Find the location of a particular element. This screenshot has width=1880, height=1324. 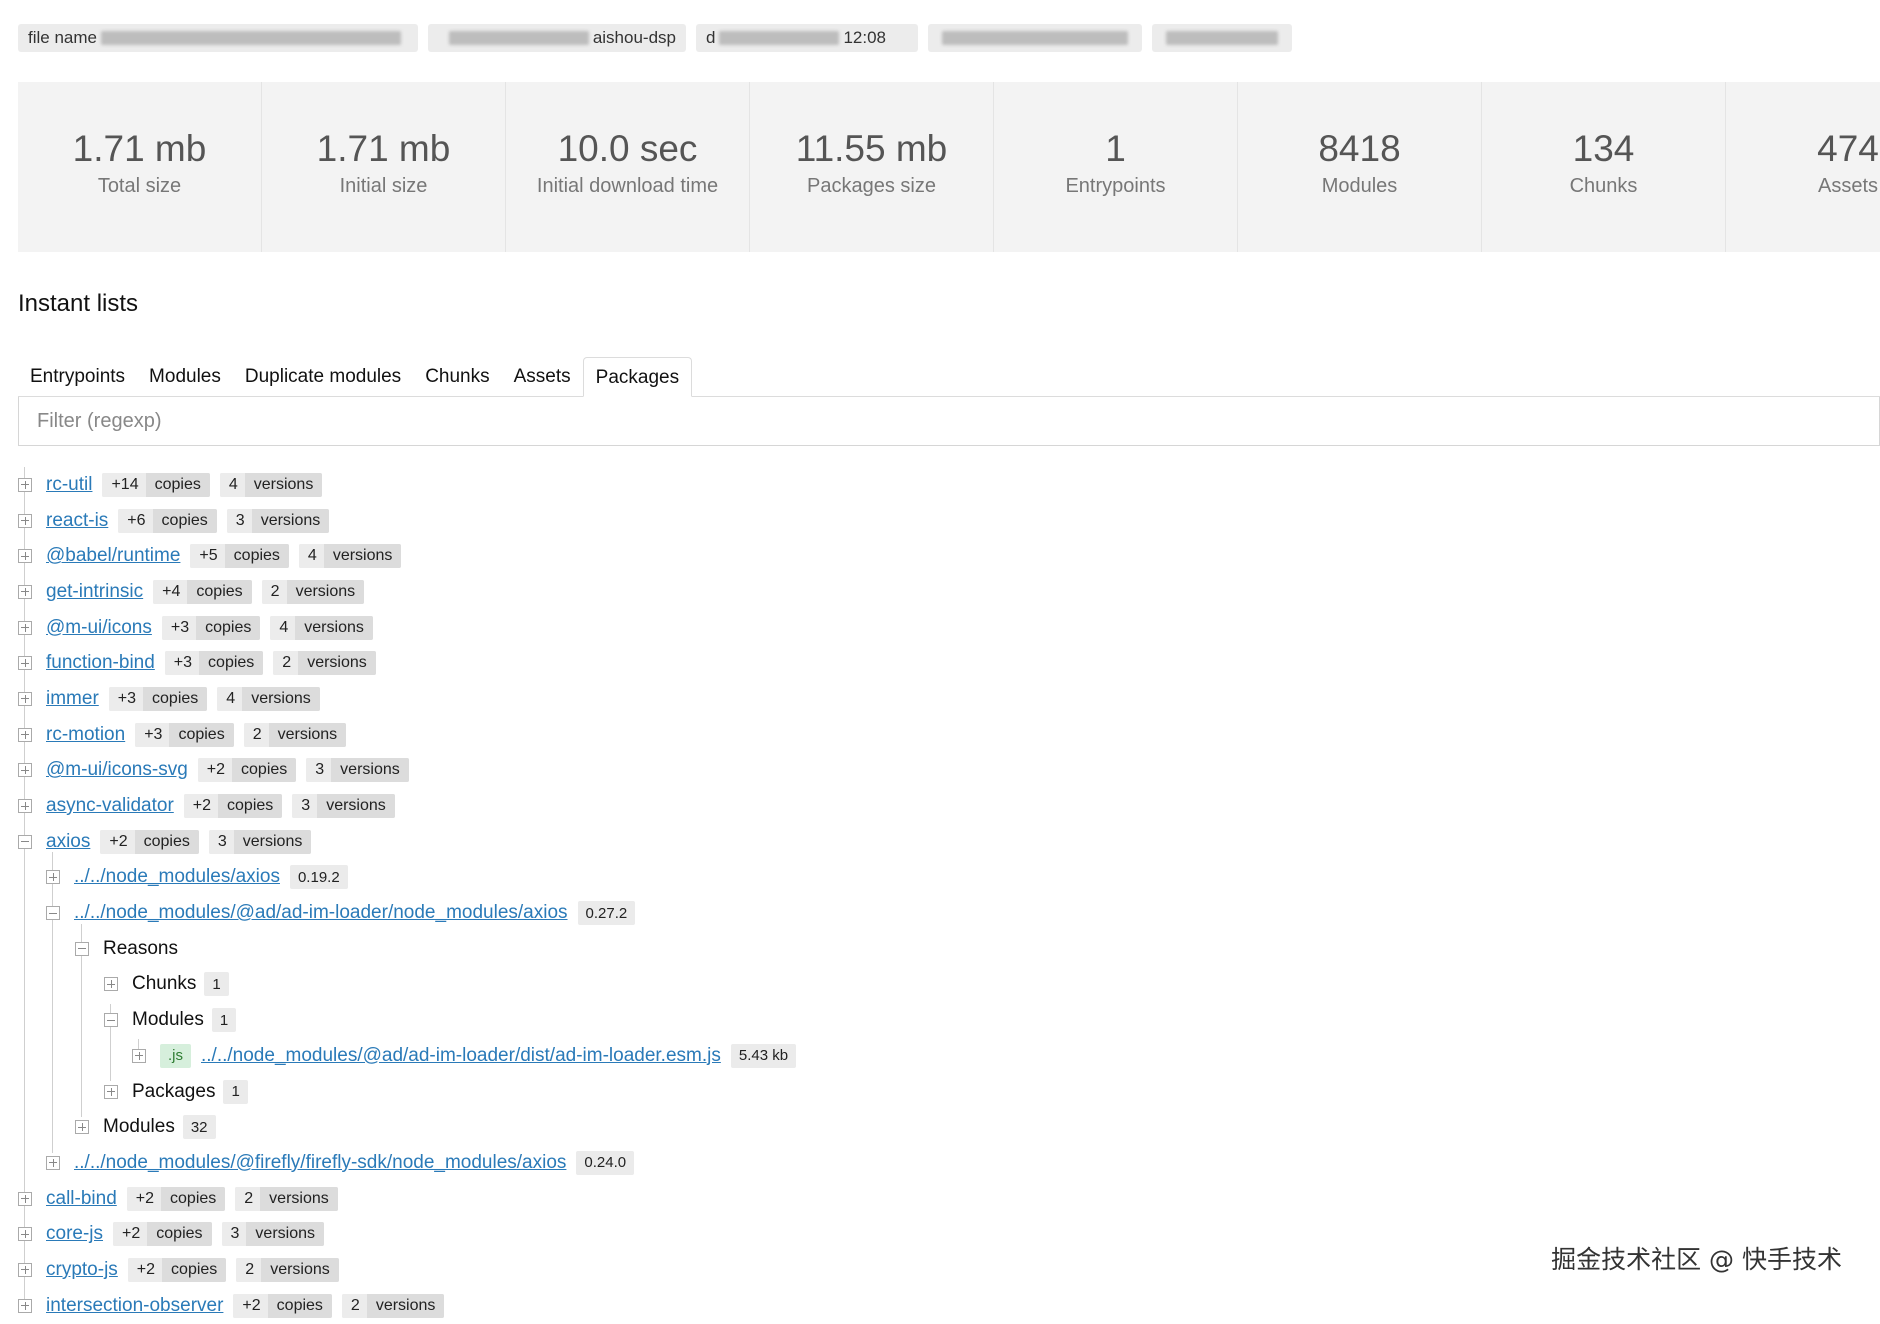

header-bar: file name aishou-dsp d 12:08 is located at coordinates (655, 38).